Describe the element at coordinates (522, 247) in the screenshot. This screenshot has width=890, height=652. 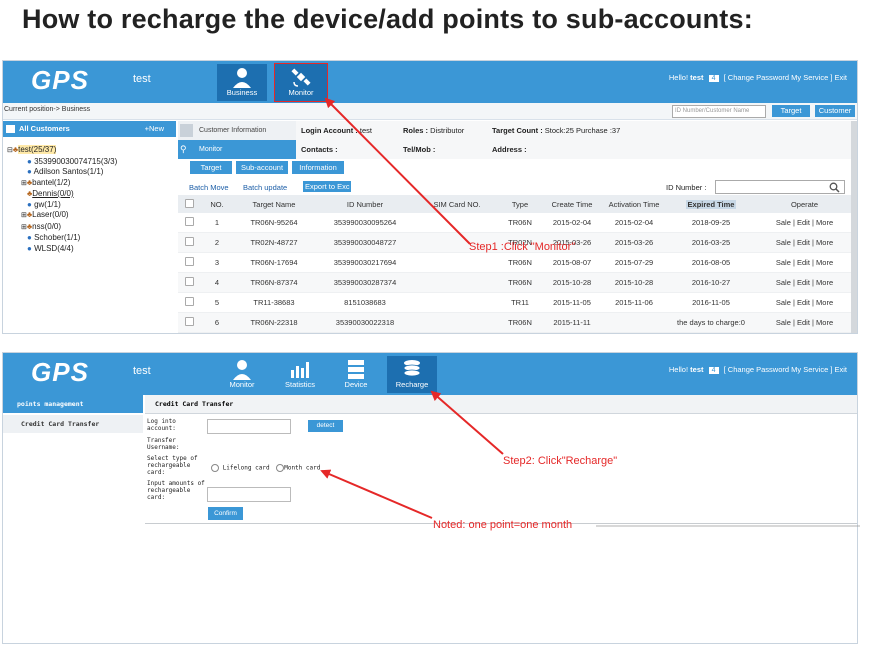
I see `step1-annotation: Step1 :Click "Monitor"` at that location.